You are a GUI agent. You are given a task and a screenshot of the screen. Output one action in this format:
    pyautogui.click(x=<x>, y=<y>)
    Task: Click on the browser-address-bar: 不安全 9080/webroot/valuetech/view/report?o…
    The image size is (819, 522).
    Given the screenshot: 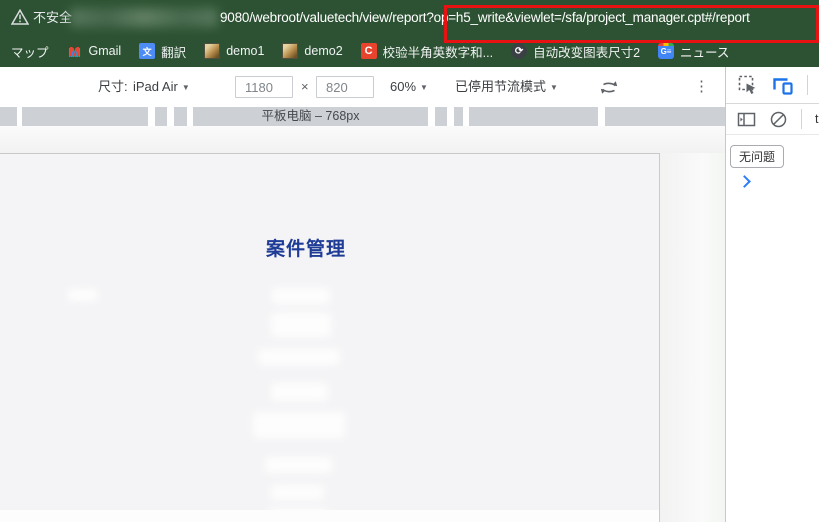 What is the action you would take?
    pyautogui.click(x=409, y=21)
    